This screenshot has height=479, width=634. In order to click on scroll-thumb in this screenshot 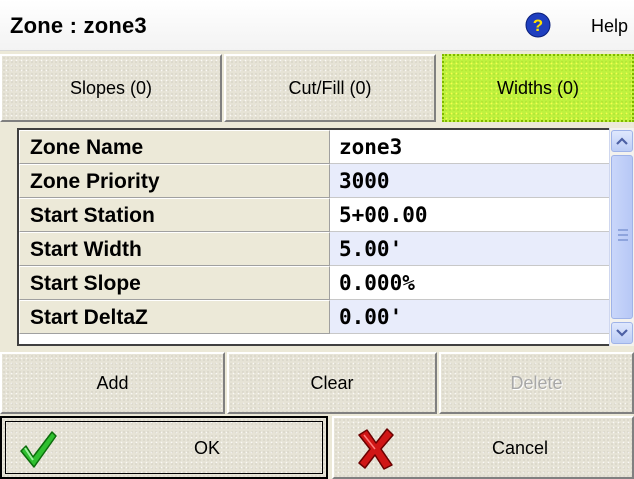, I will do `click(622, 237)`.